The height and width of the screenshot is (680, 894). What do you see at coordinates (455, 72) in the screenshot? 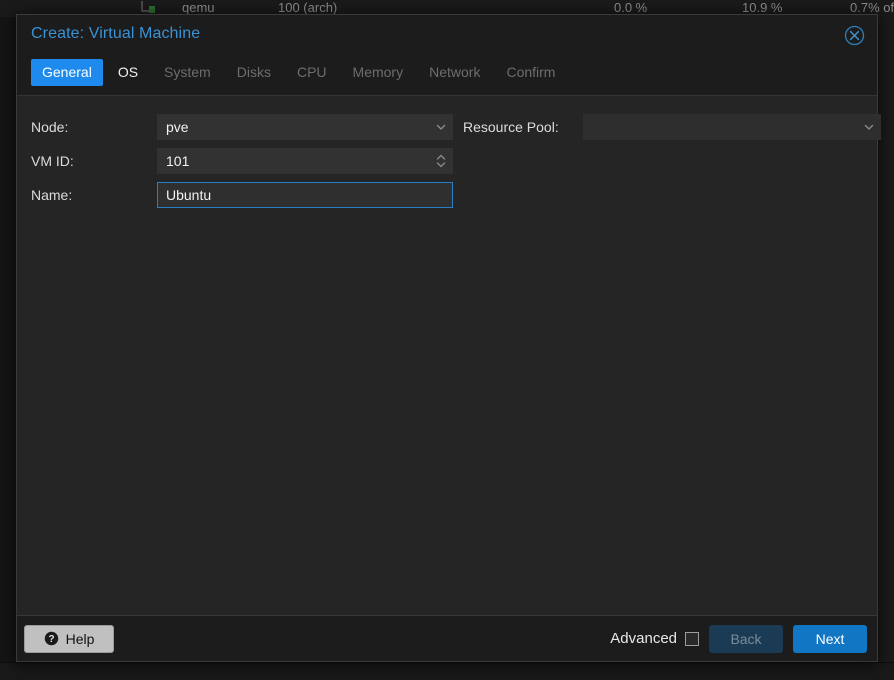
I see `tab-network: Network` at bounding box center [455, 72].